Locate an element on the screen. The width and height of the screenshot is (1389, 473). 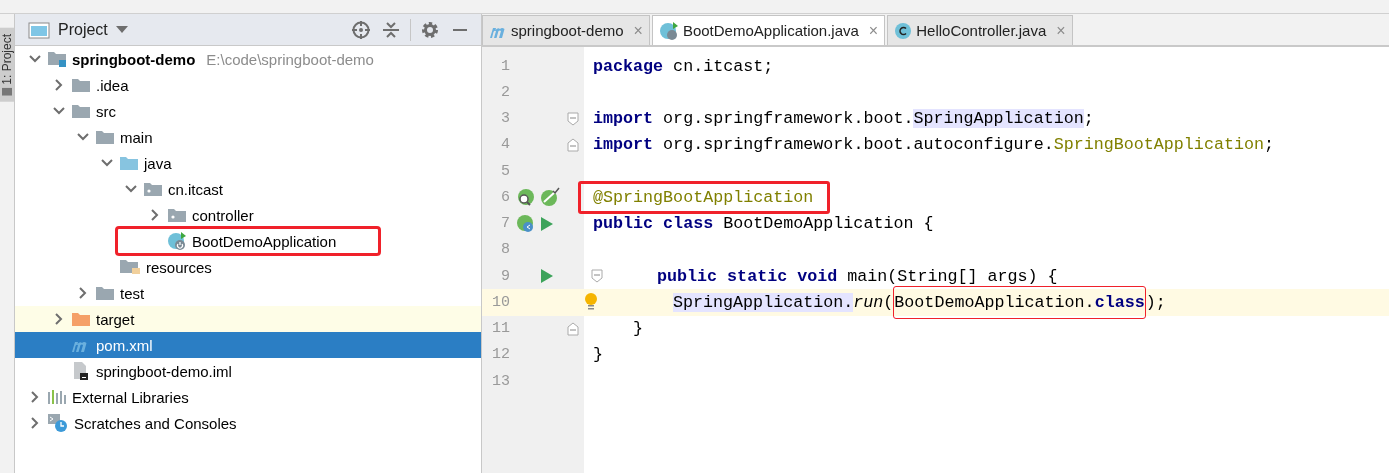
locate-icon is located at coordinates (361, 29).